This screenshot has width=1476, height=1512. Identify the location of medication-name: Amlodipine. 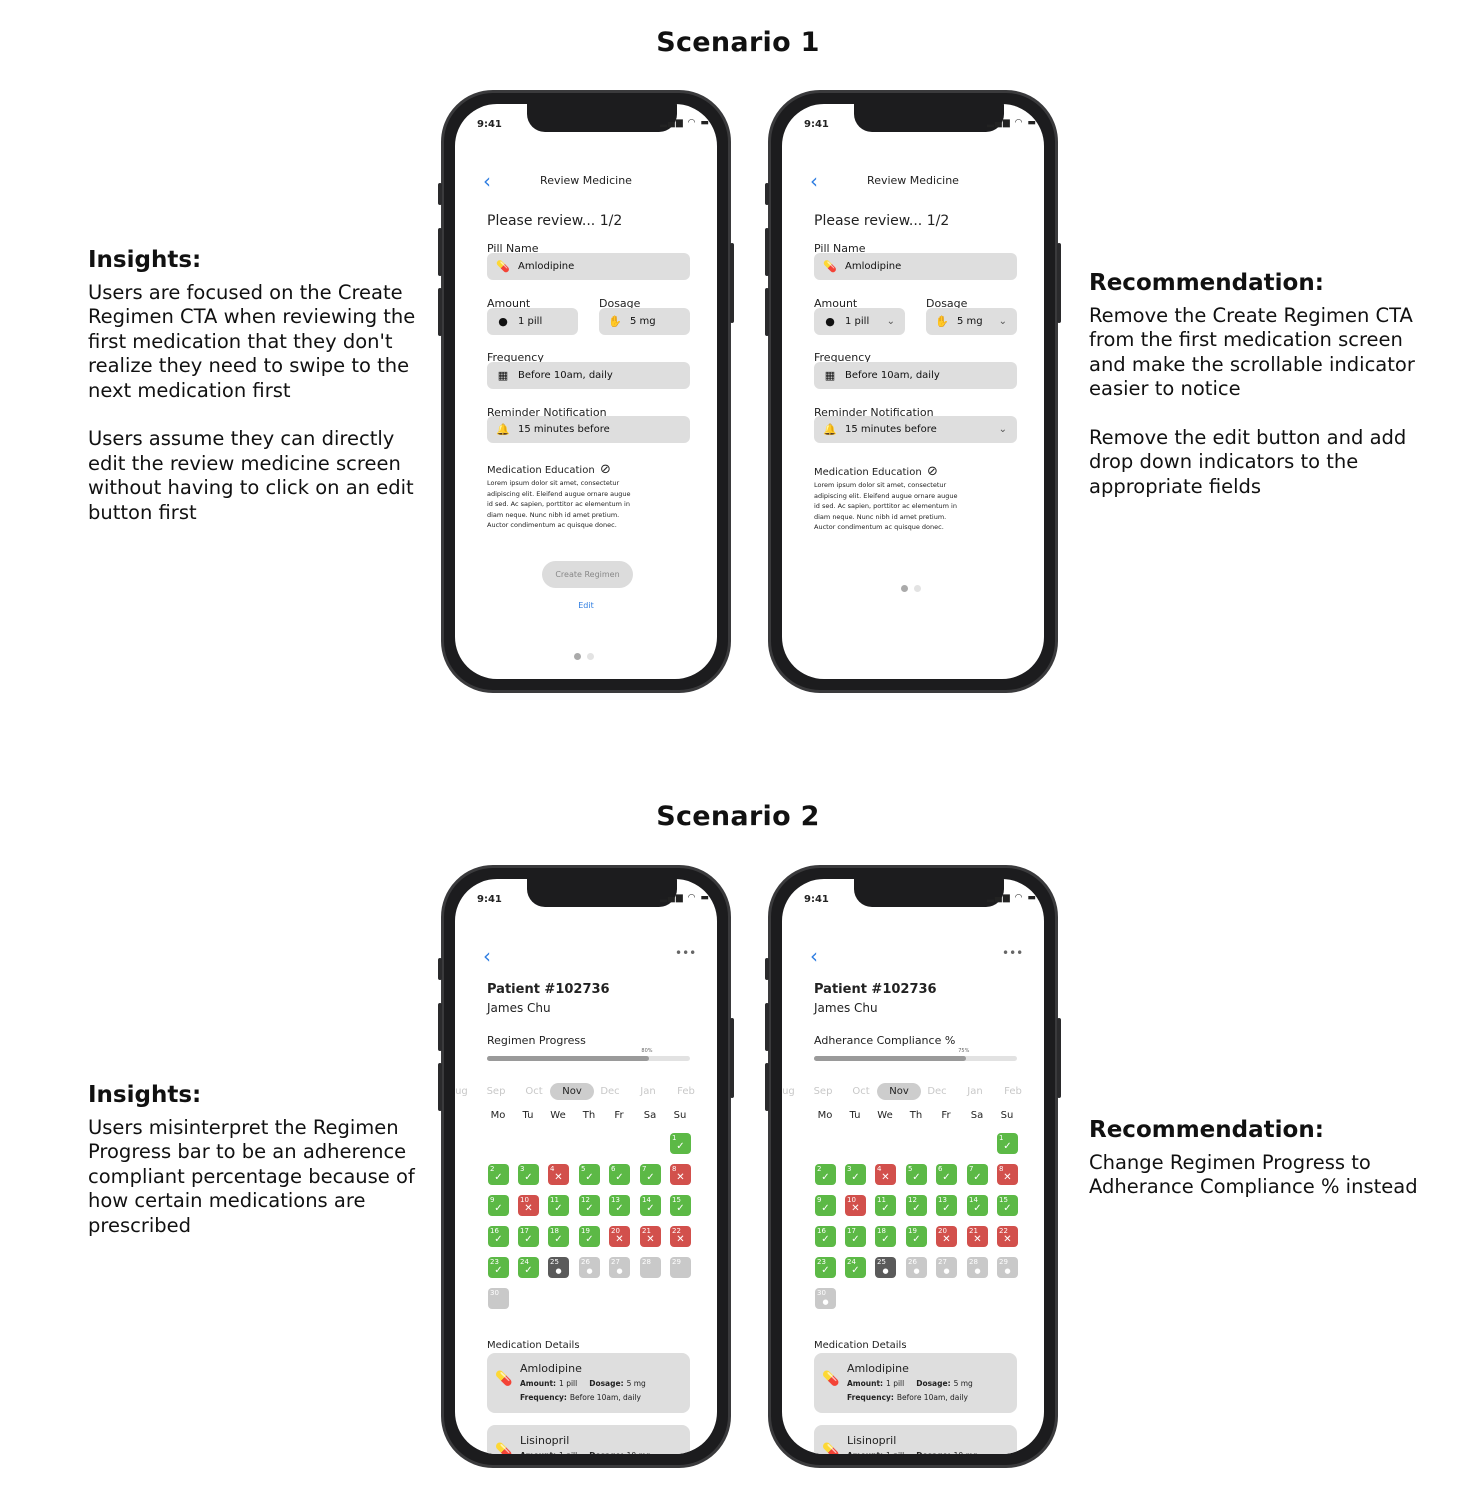
(551, 1368).